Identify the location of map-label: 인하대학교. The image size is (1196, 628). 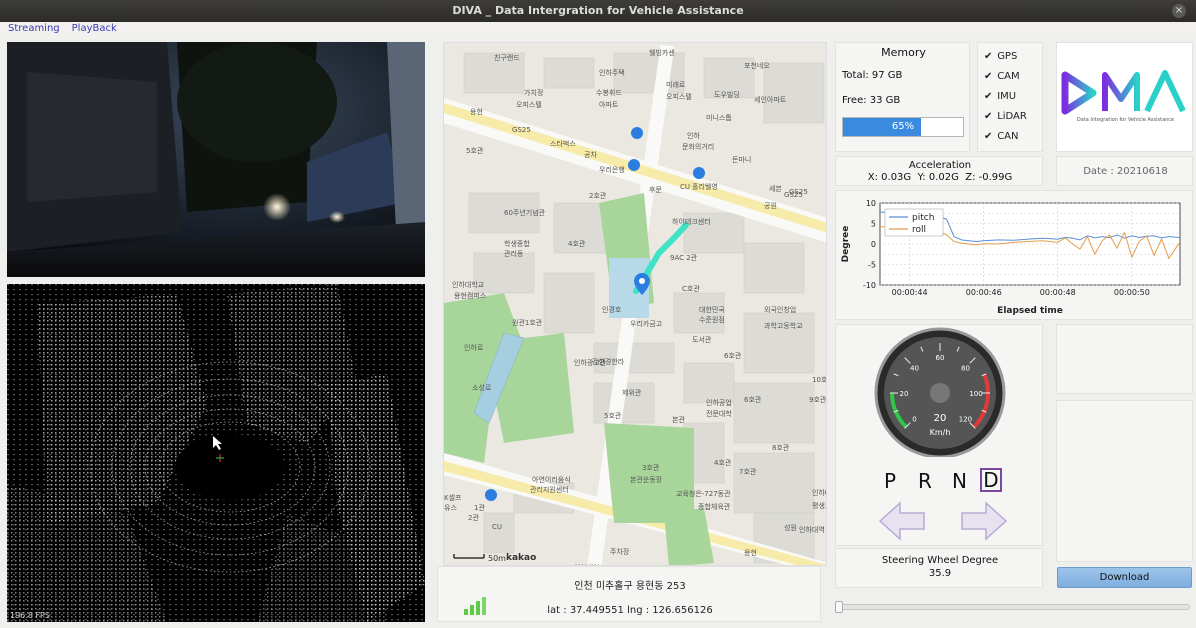
(468, 285).